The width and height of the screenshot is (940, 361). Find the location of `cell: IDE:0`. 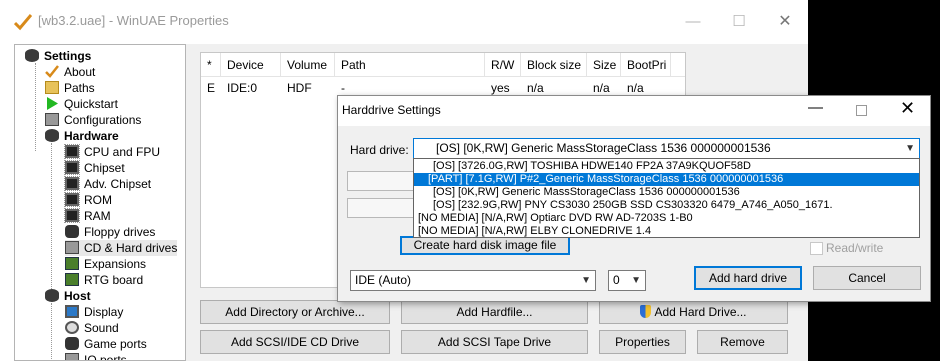

cell: IDE:0 is located at coordinates (242, 88).